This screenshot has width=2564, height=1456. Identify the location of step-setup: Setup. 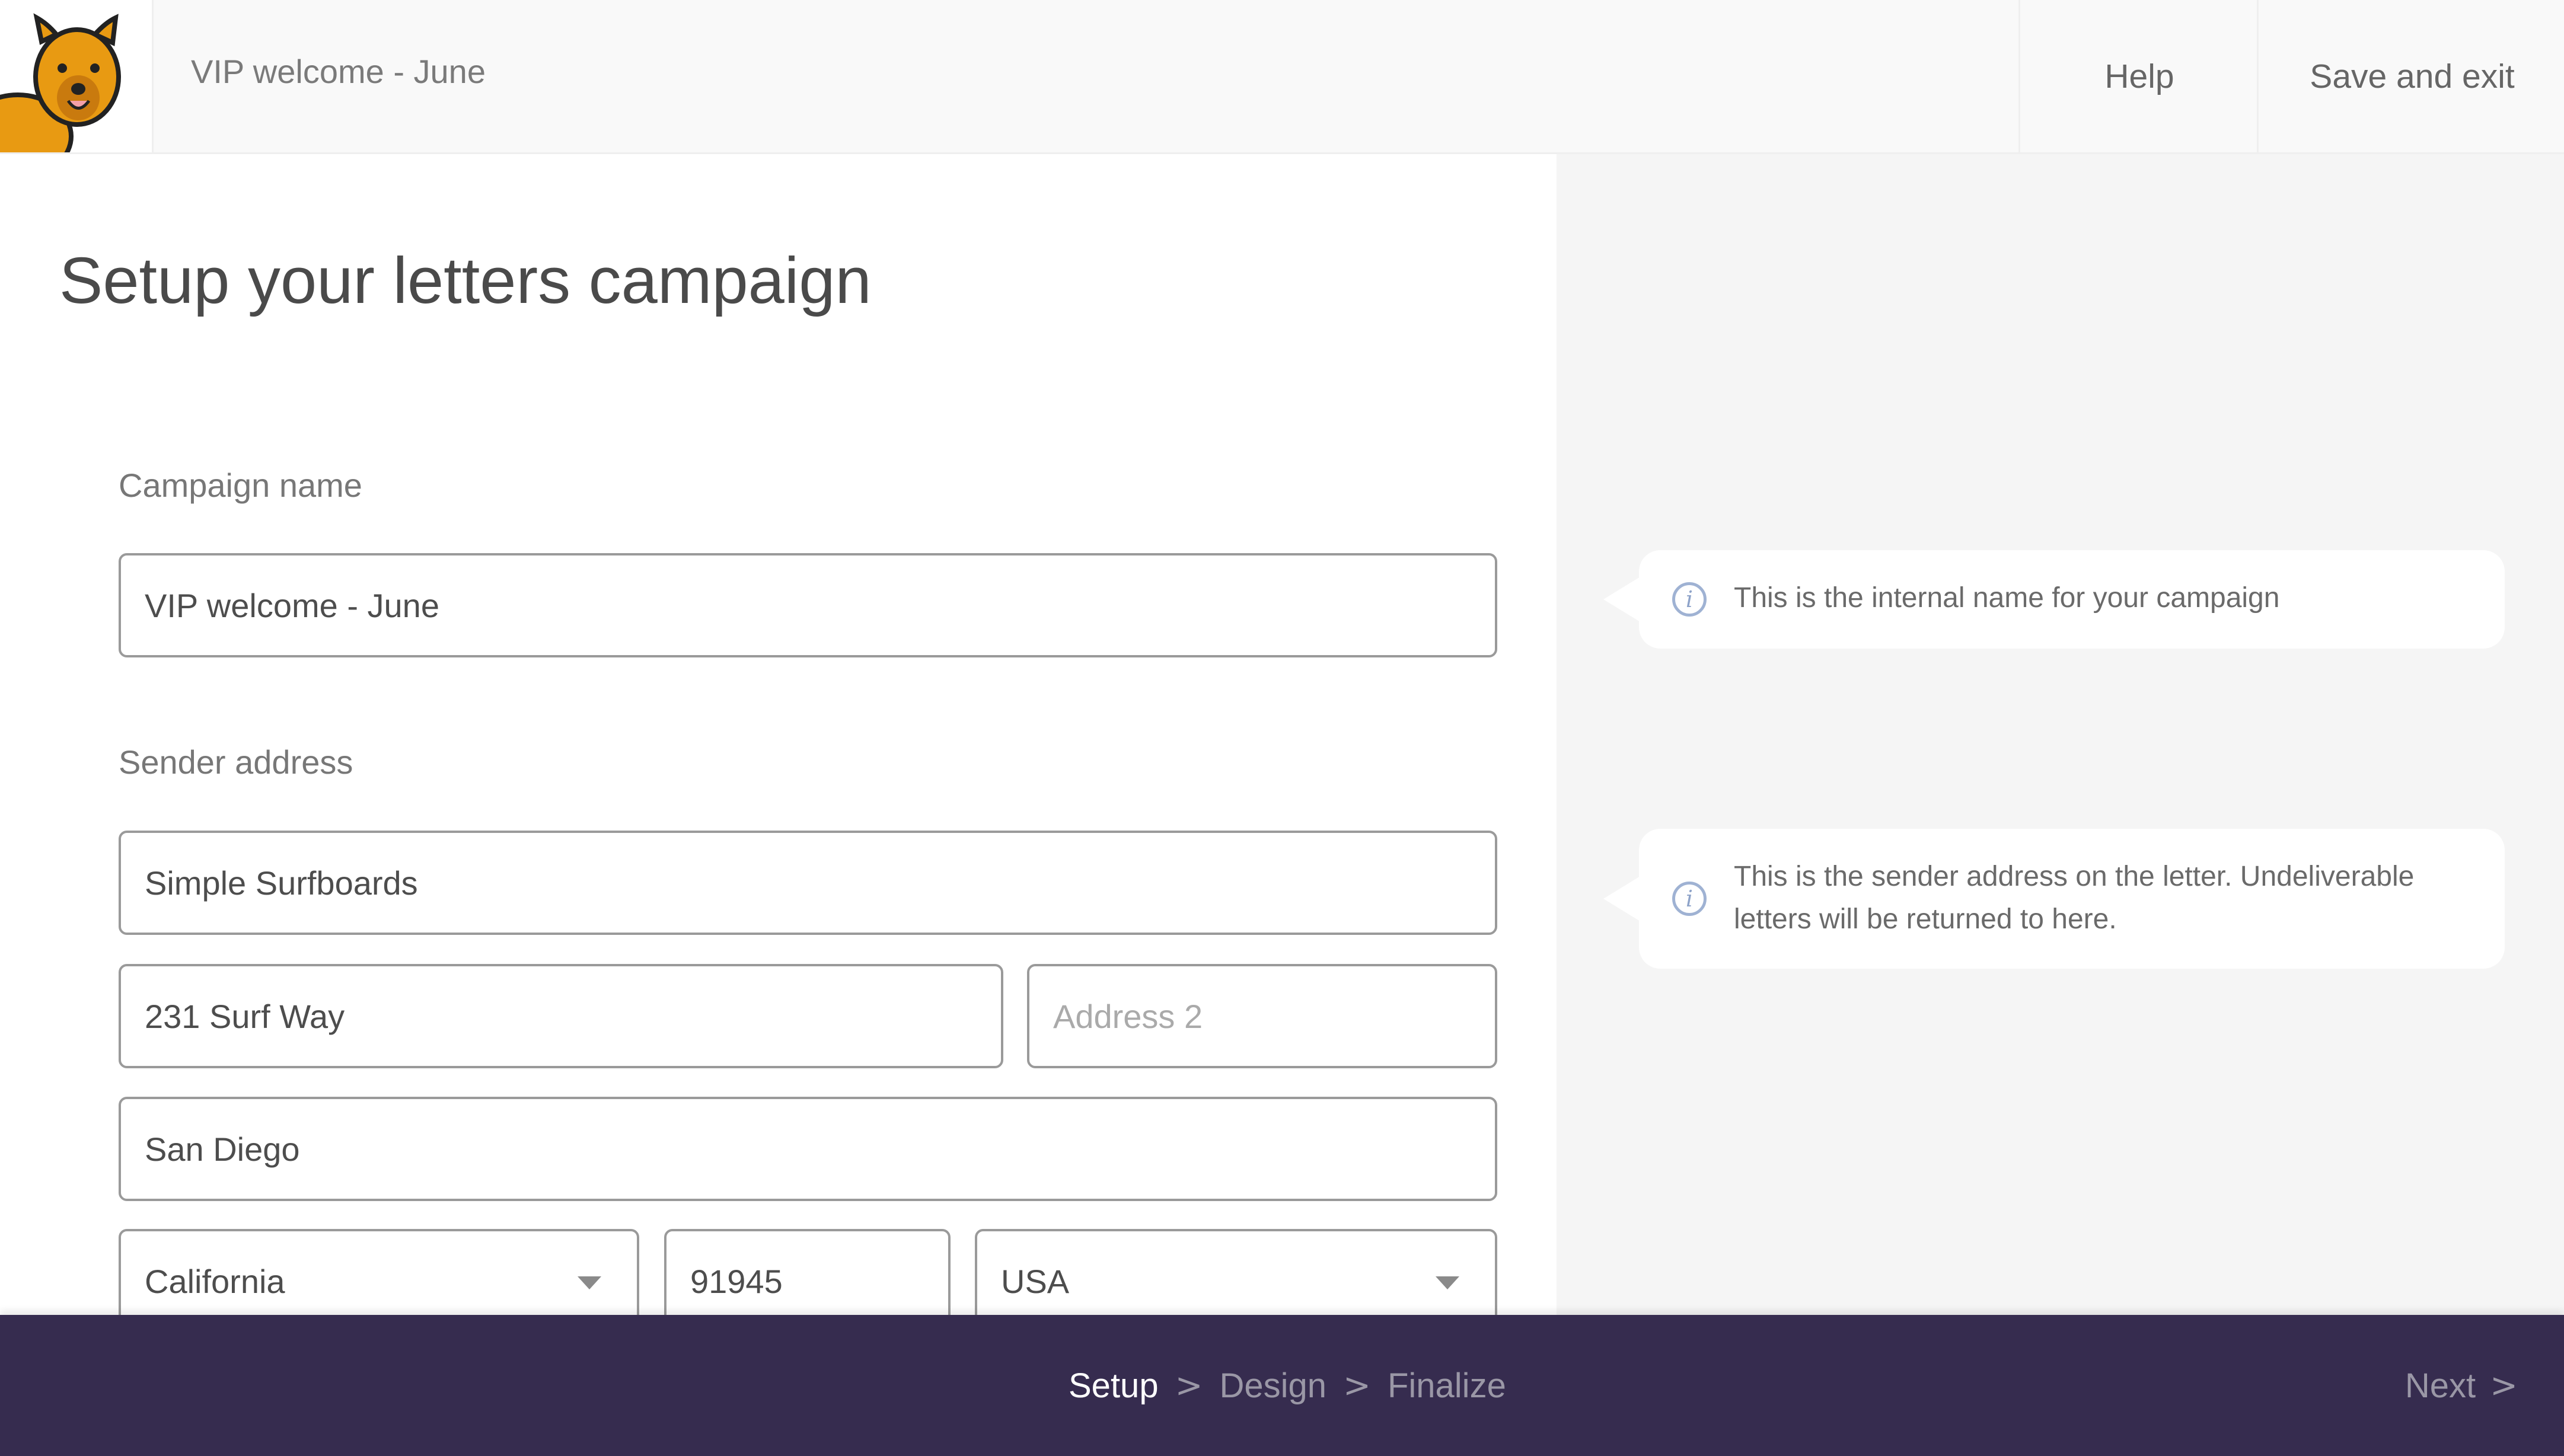
(1114, 1386).